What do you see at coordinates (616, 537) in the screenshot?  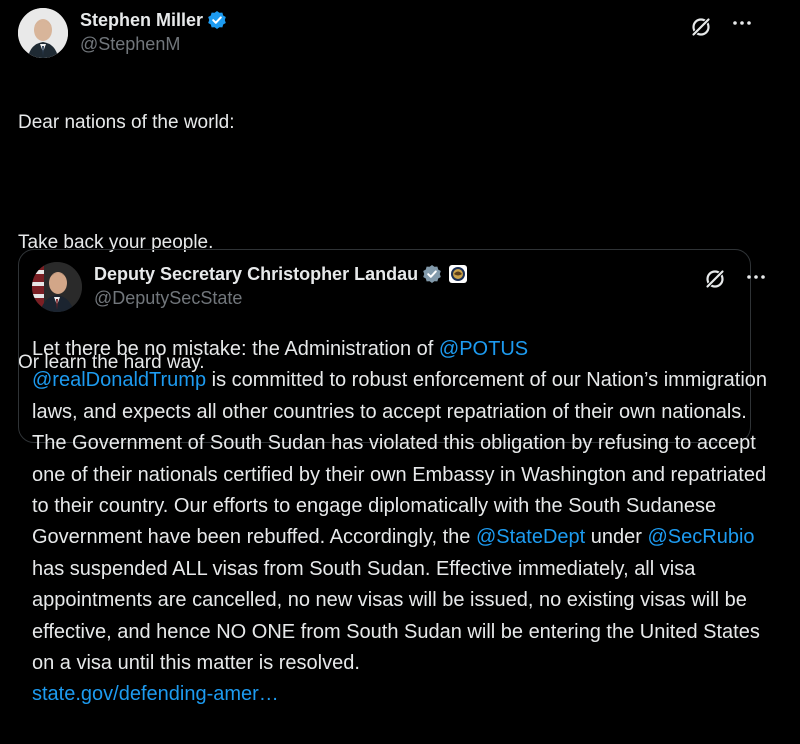 I see `quoted-text-segment: under` at bounding box center [616, 537].